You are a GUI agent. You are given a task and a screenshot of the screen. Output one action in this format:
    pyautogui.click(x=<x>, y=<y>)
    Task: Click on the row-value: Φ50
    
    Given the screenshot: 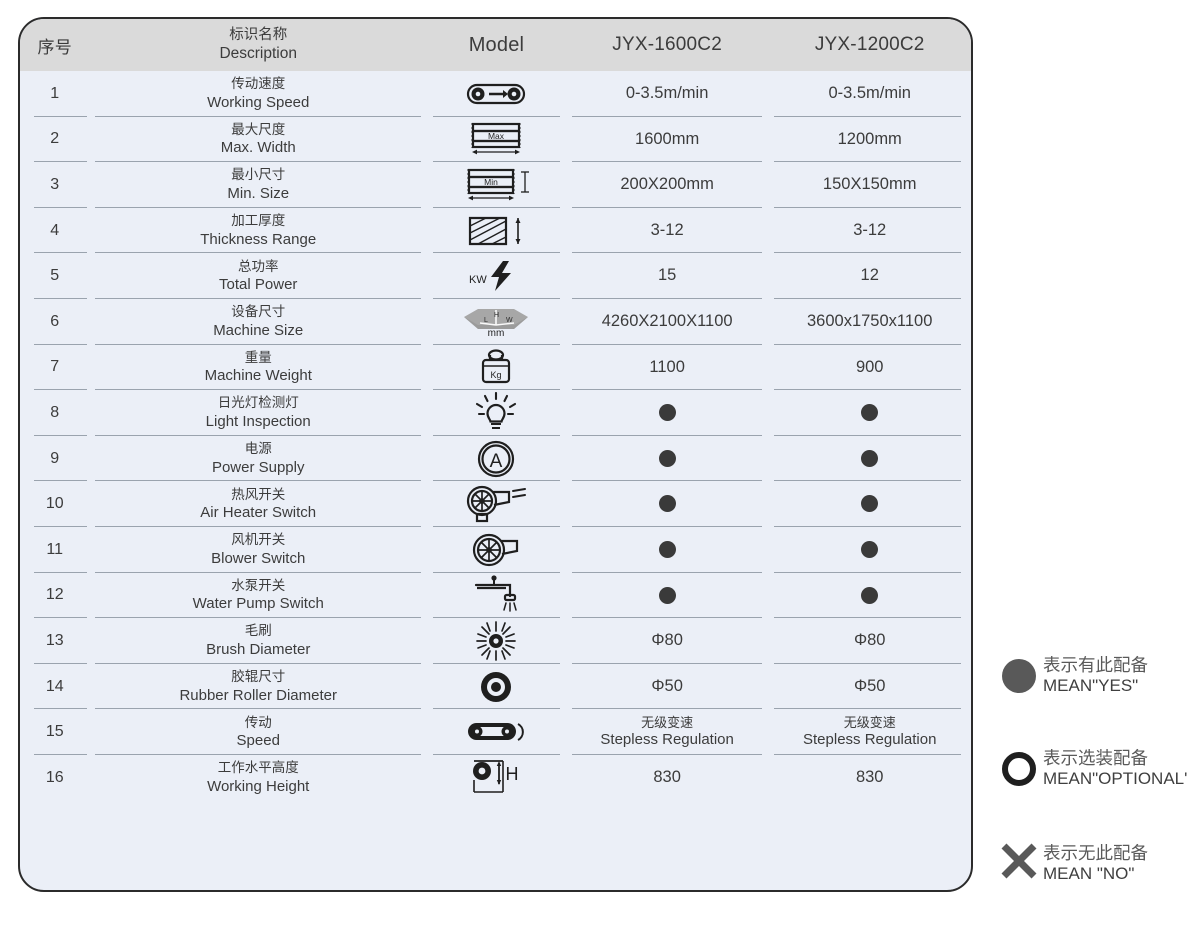 What is the action you would take?
    pyautogui.click(x=667, y=685)
    